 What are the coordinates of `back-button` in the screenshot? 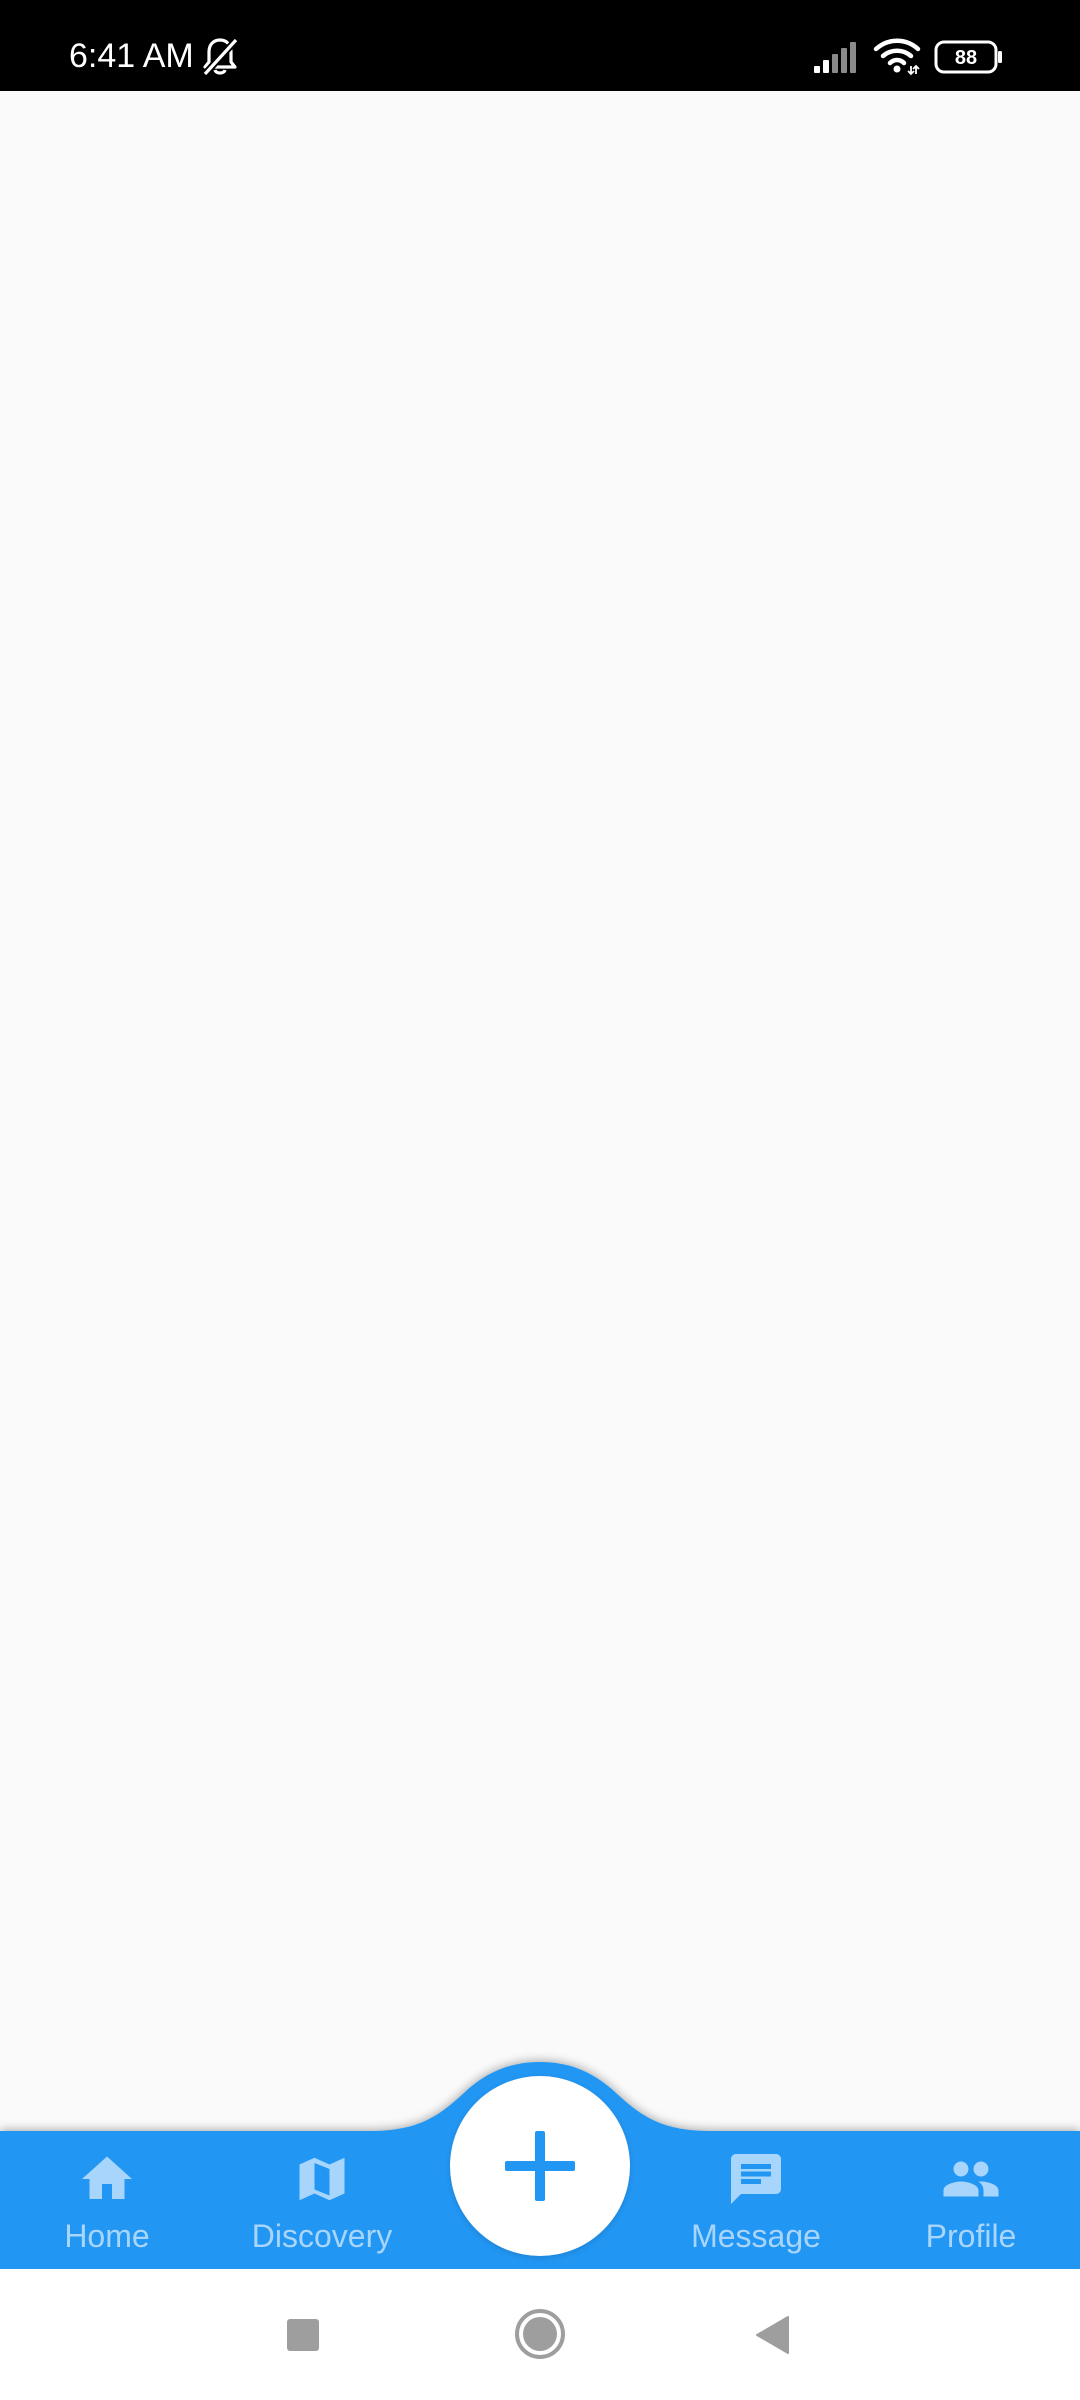 It's located at (772, 2335).